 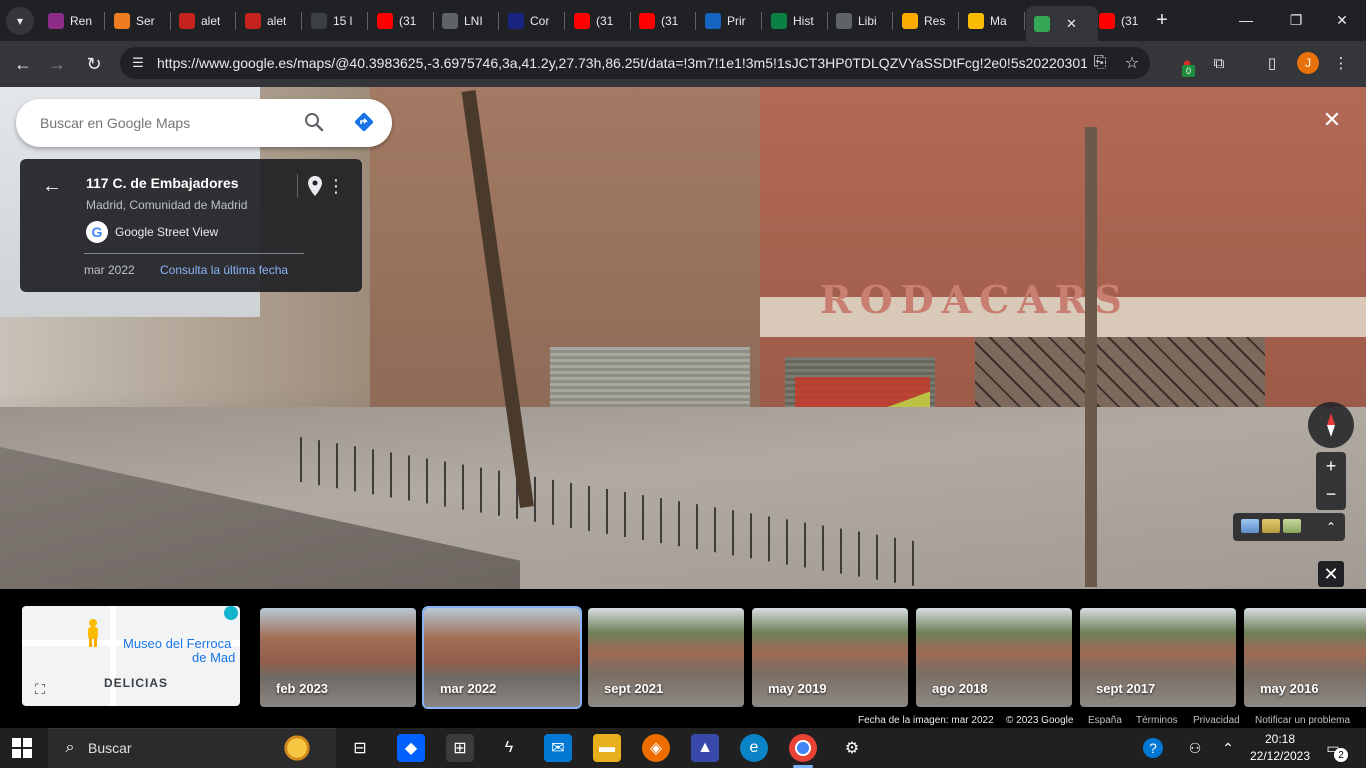 I want to click on google-logo-icon: G, so click(x=97, y=232).